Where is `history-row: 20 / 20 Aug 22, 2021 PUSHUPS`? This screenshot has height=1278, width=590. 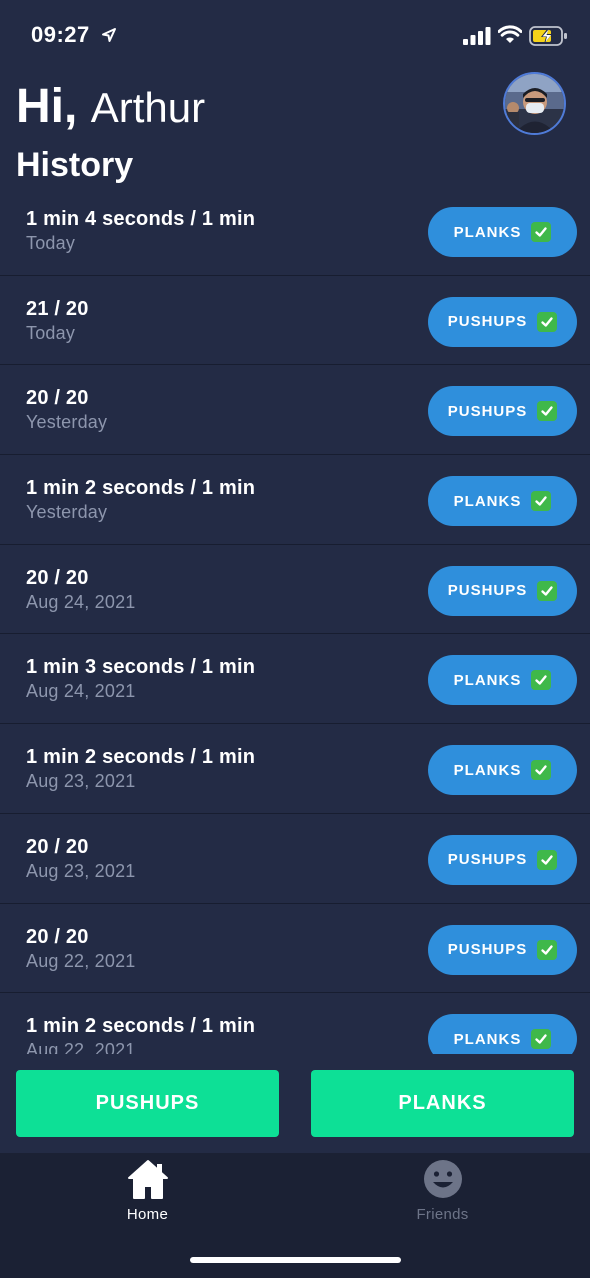 history-row: 20 / 20 Aug 22, 2021 PUSHUPS is located at coordinates (295, 949).